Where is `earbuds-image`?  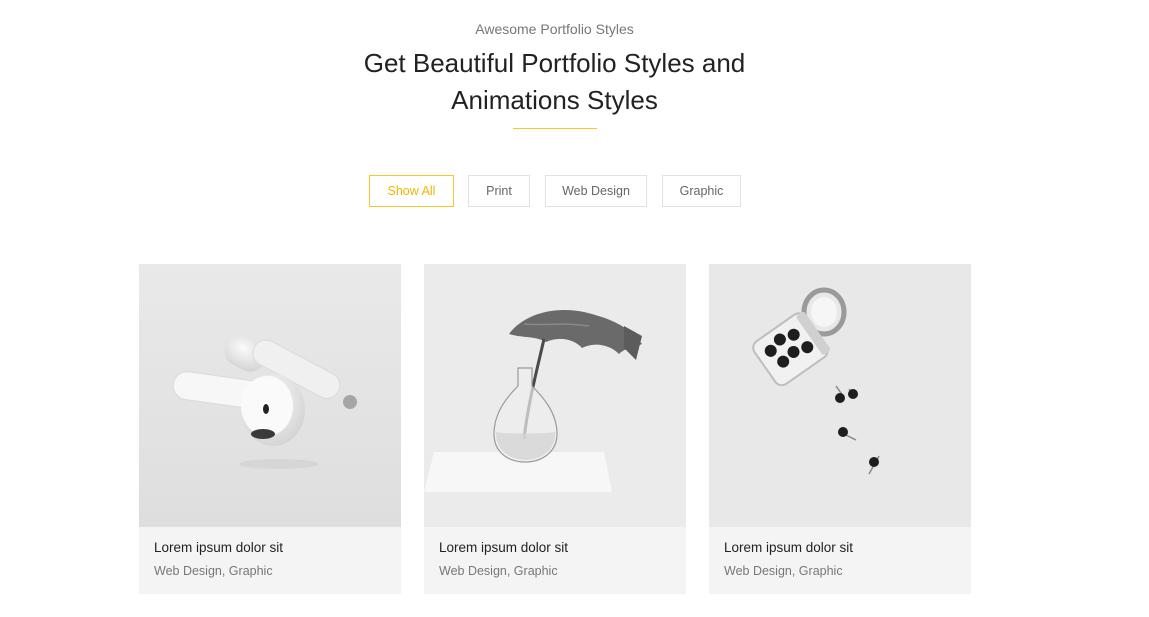 earbuds-image is located at coordinates (270, 395).